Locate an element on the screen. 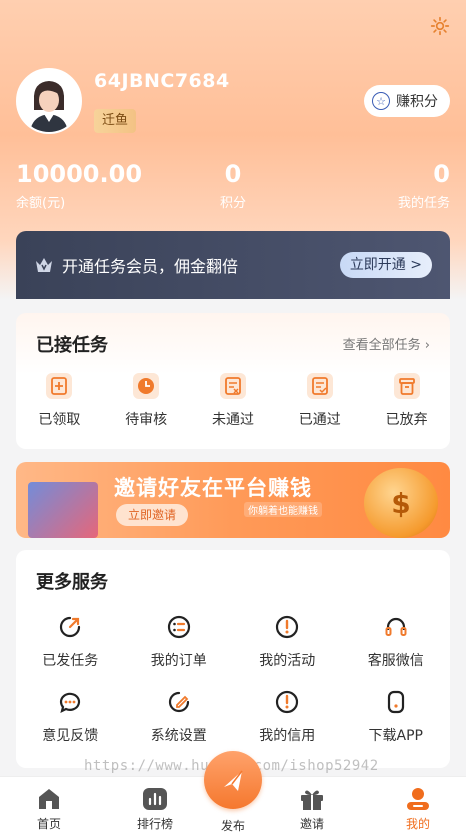 The width and height of the screenshot is (466, 839). invite-banner-title: 邀请好友在平台赚钱 is located at coordinates (213, 488).